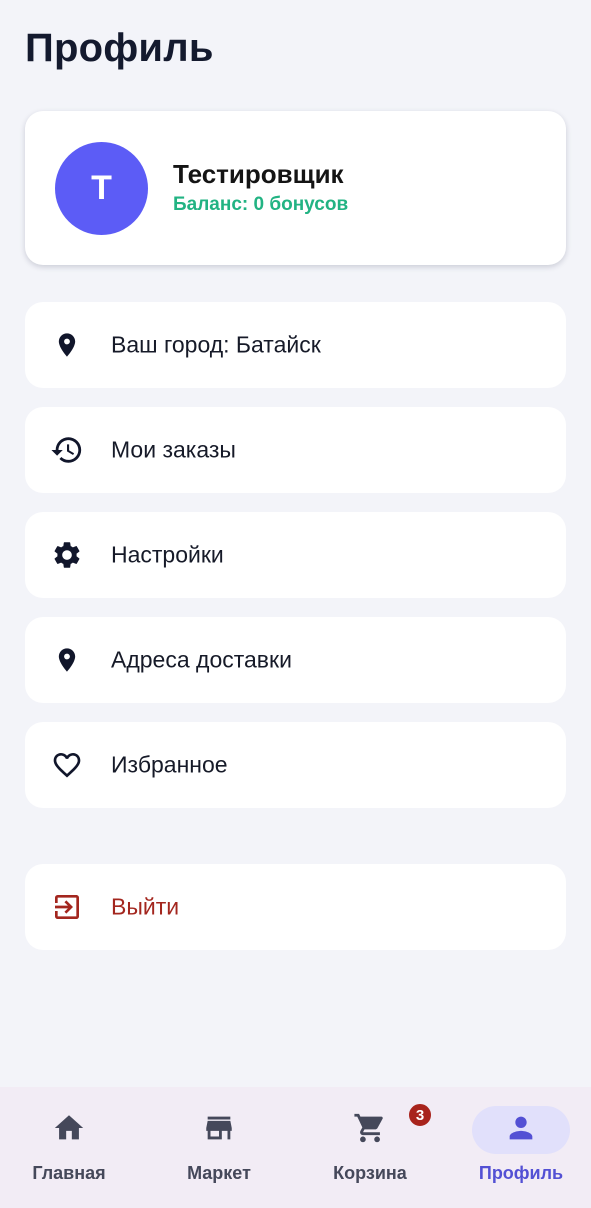  I want to click on gear-icon, so click(67, 555).